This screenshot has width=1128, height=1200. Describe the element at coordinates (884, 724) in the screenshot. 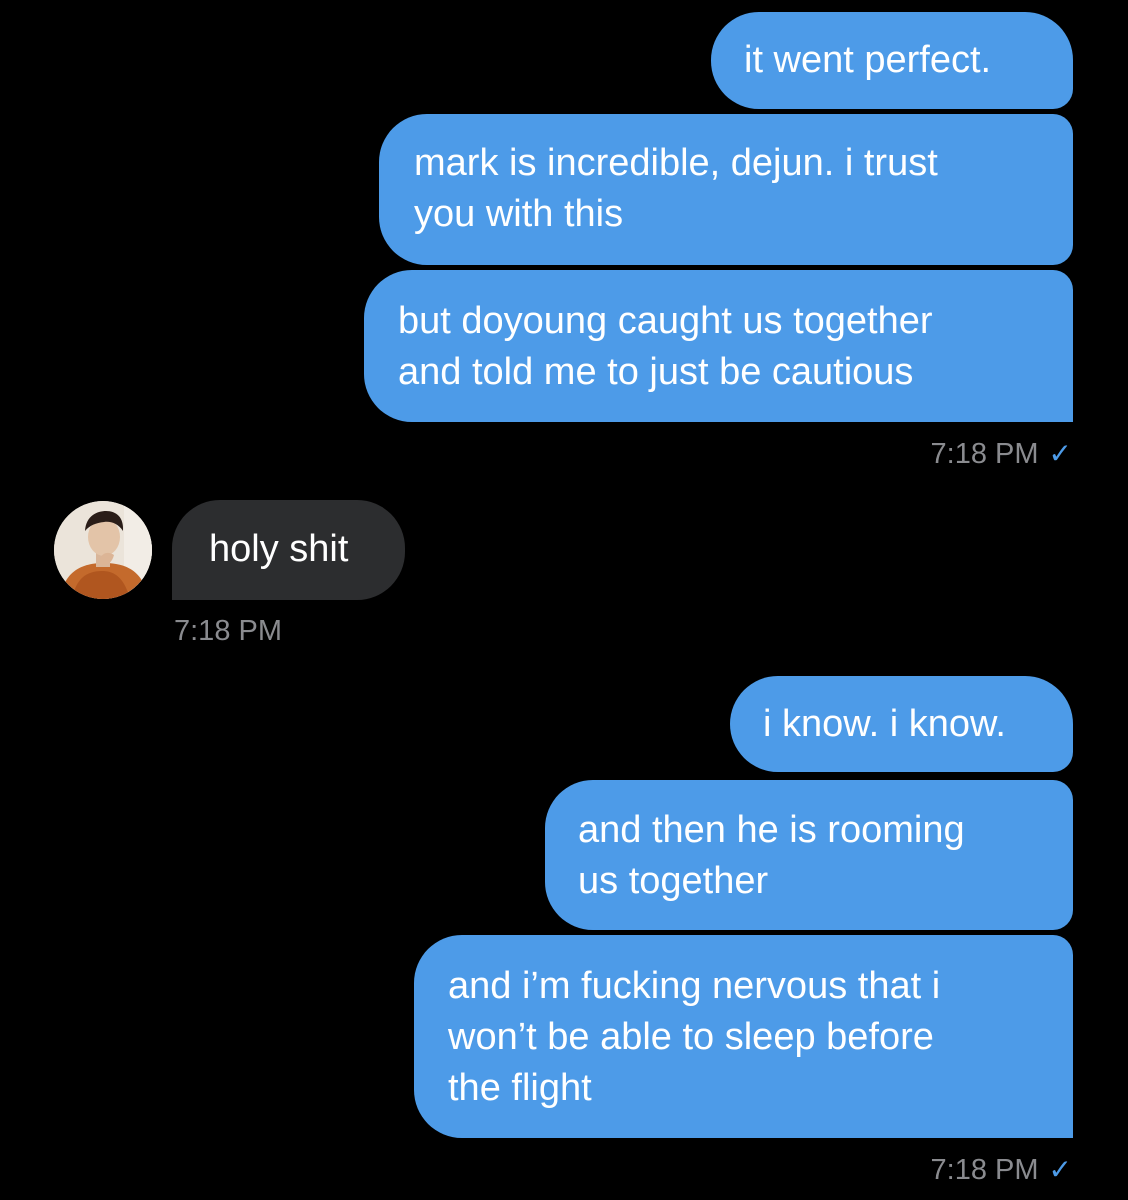

I see `message-text-line: i know. i know.` at that location.